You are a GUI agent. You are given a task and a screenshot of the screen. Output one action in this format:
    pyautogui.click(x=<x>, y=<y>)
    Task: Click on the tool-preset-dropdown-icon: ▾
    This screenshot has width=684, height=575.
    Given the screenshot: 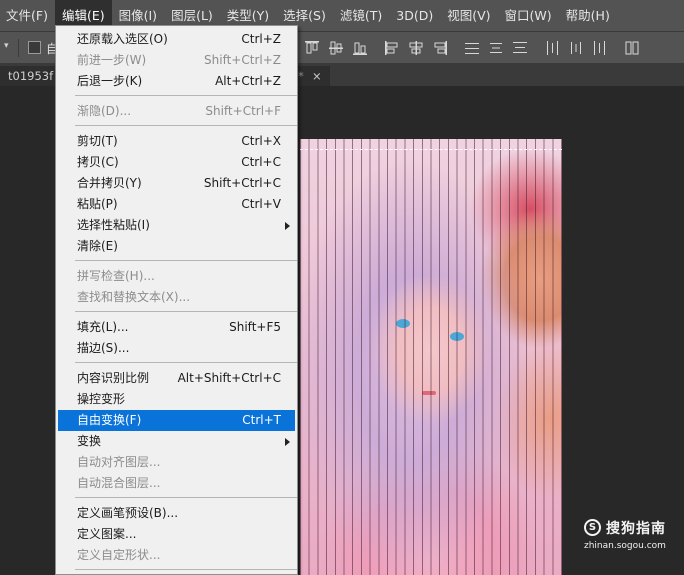 What is the action you would take?
    pyautogui.click(x=6, y=46)
    